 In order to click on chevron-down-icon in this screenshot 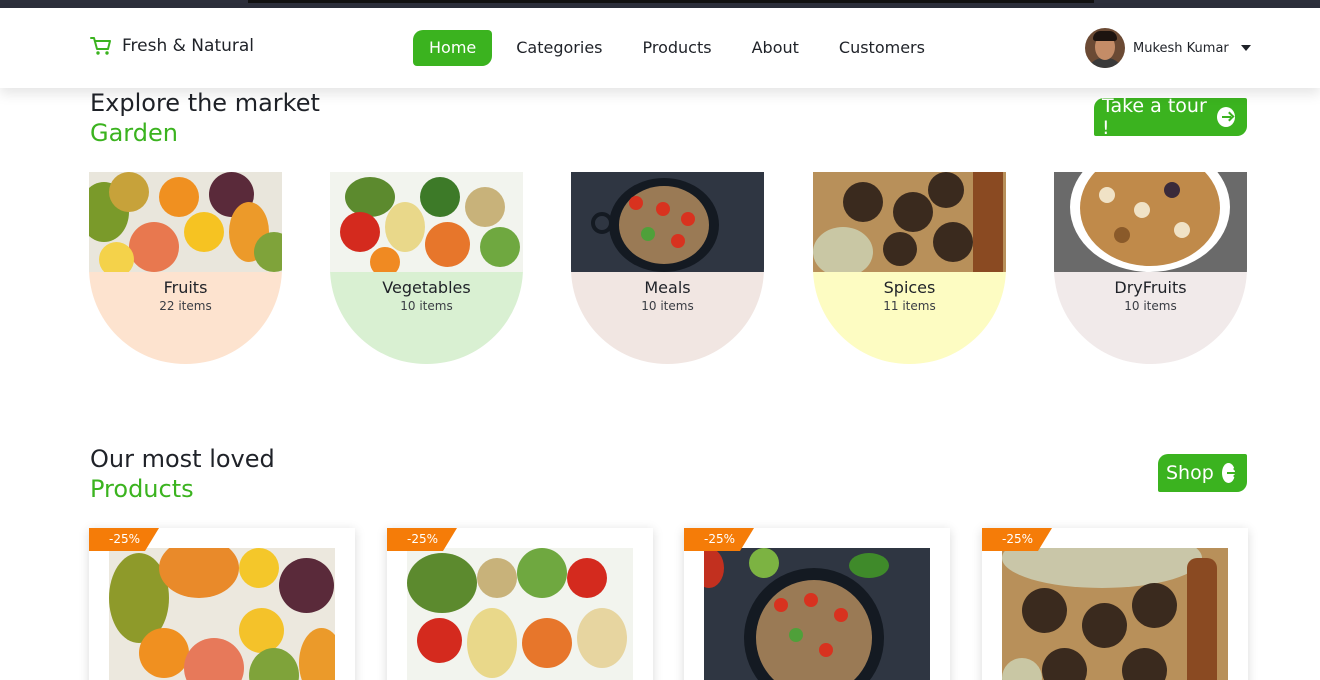, I will do `click(1245, 48)`.